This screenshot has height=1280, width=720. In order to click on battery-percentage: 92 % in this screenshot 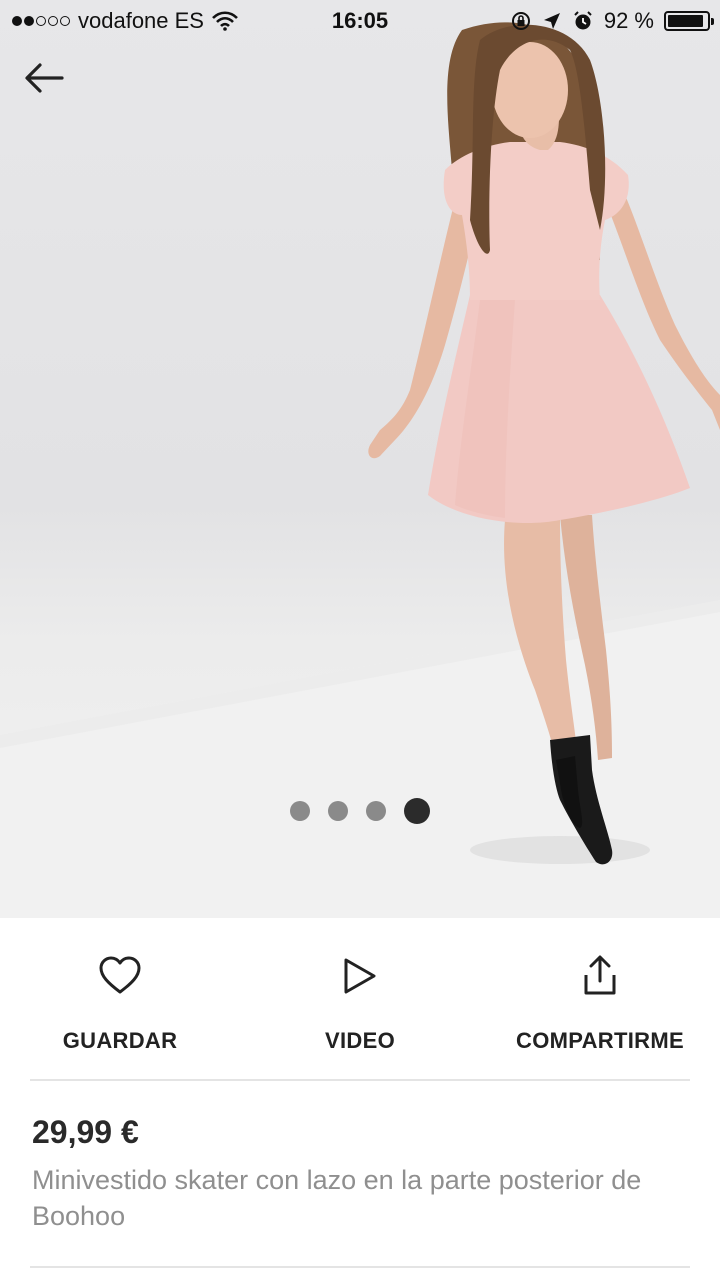, I will do `click(628, 20)`.